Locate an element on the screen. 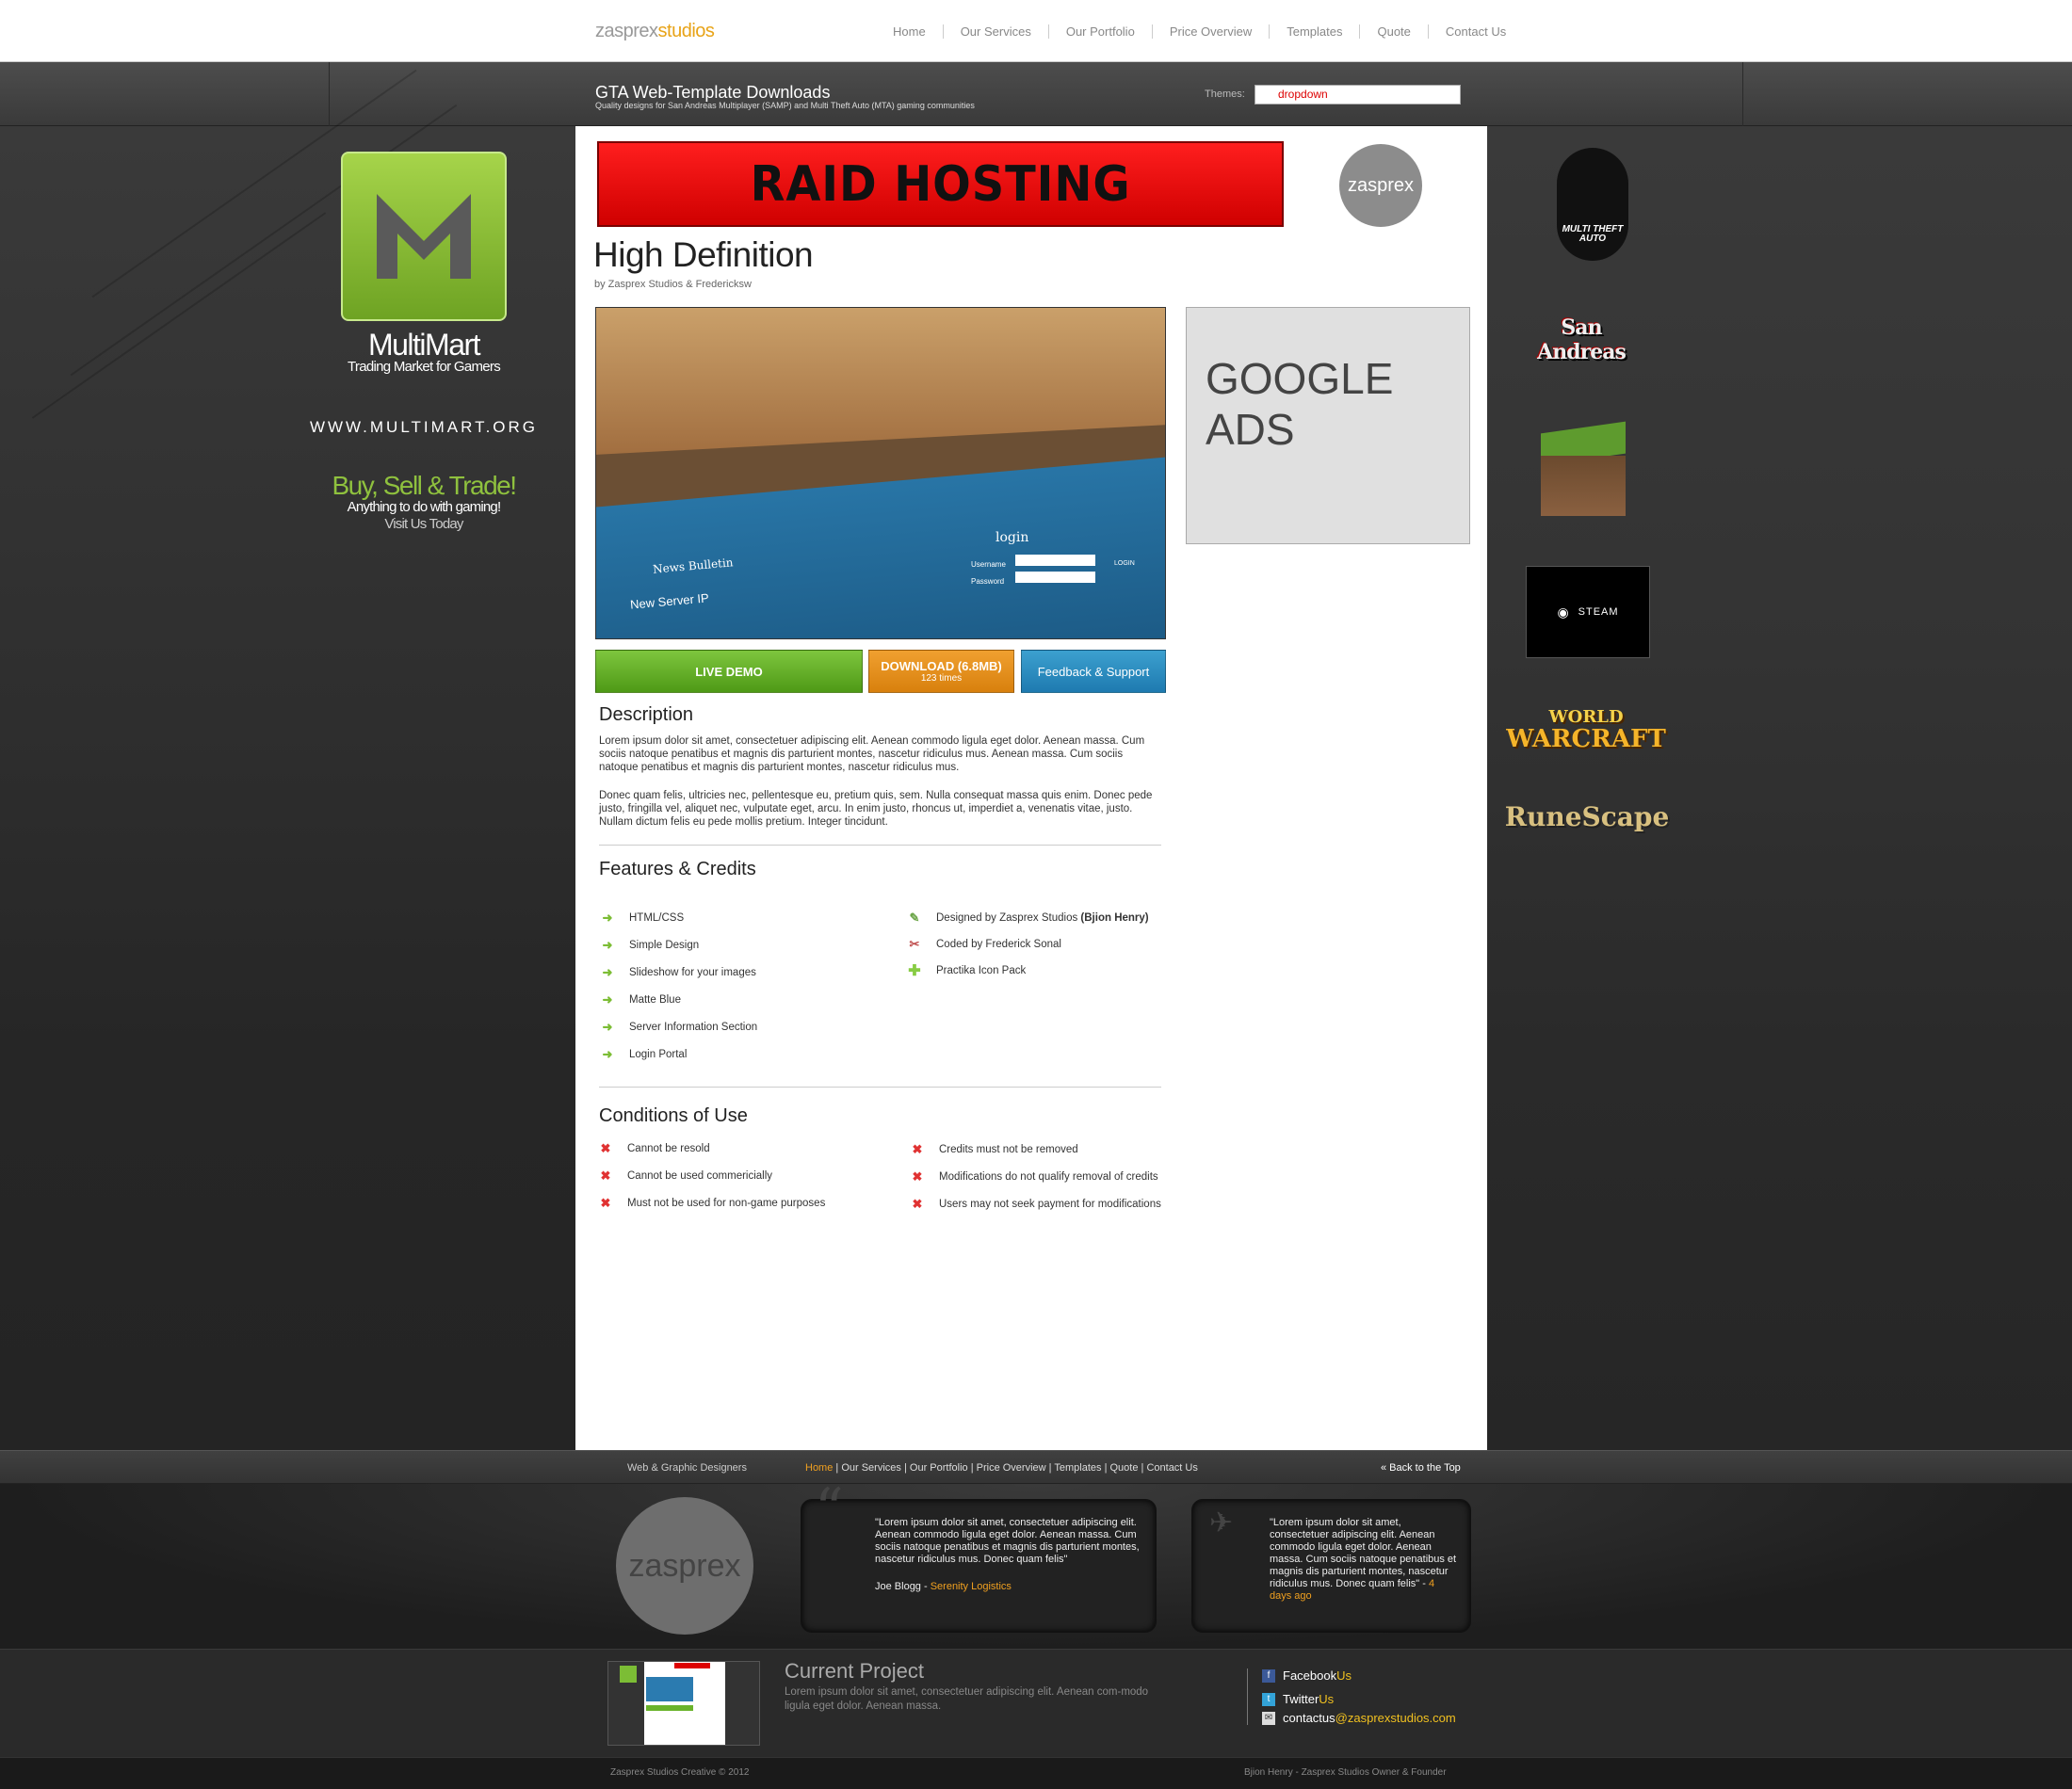 Image resolution: width=2072 pixels, height=1789 pixels. site-logo: zasprexstudios is located at coordinates (655, 32).